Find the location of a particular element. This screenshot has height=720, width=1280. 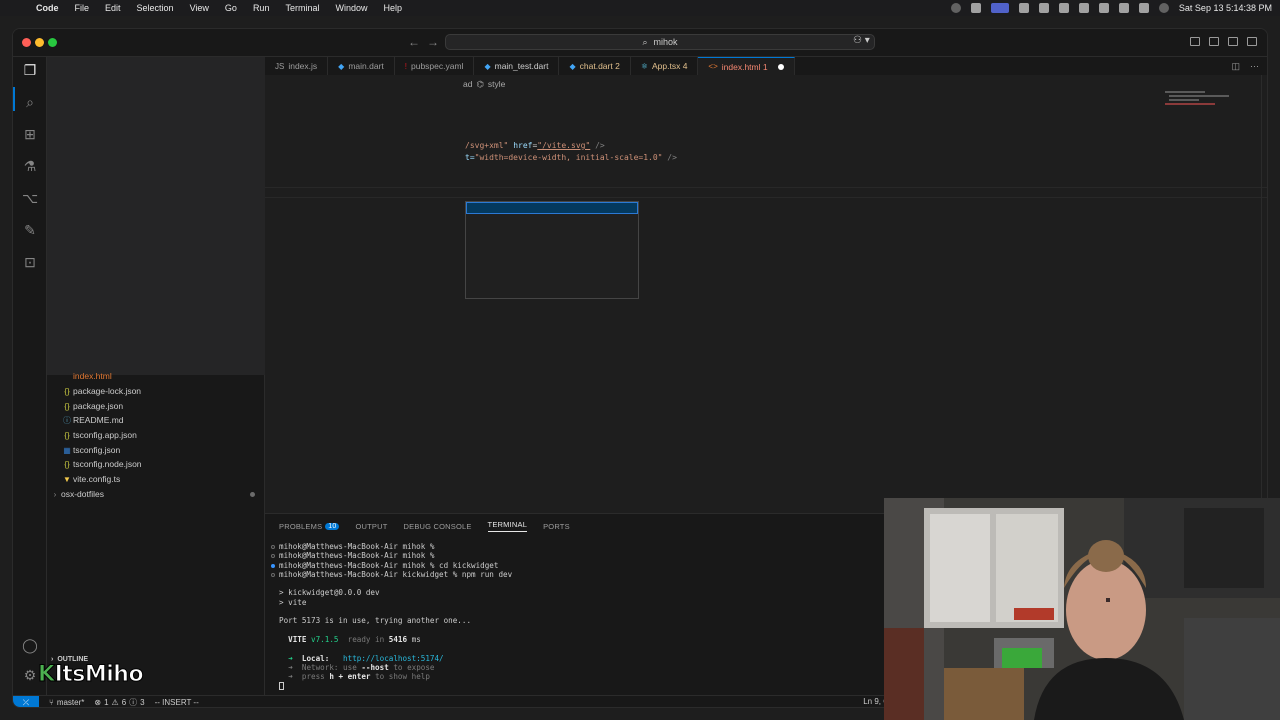

unsaved-dot is located at coordinates (780, 66).